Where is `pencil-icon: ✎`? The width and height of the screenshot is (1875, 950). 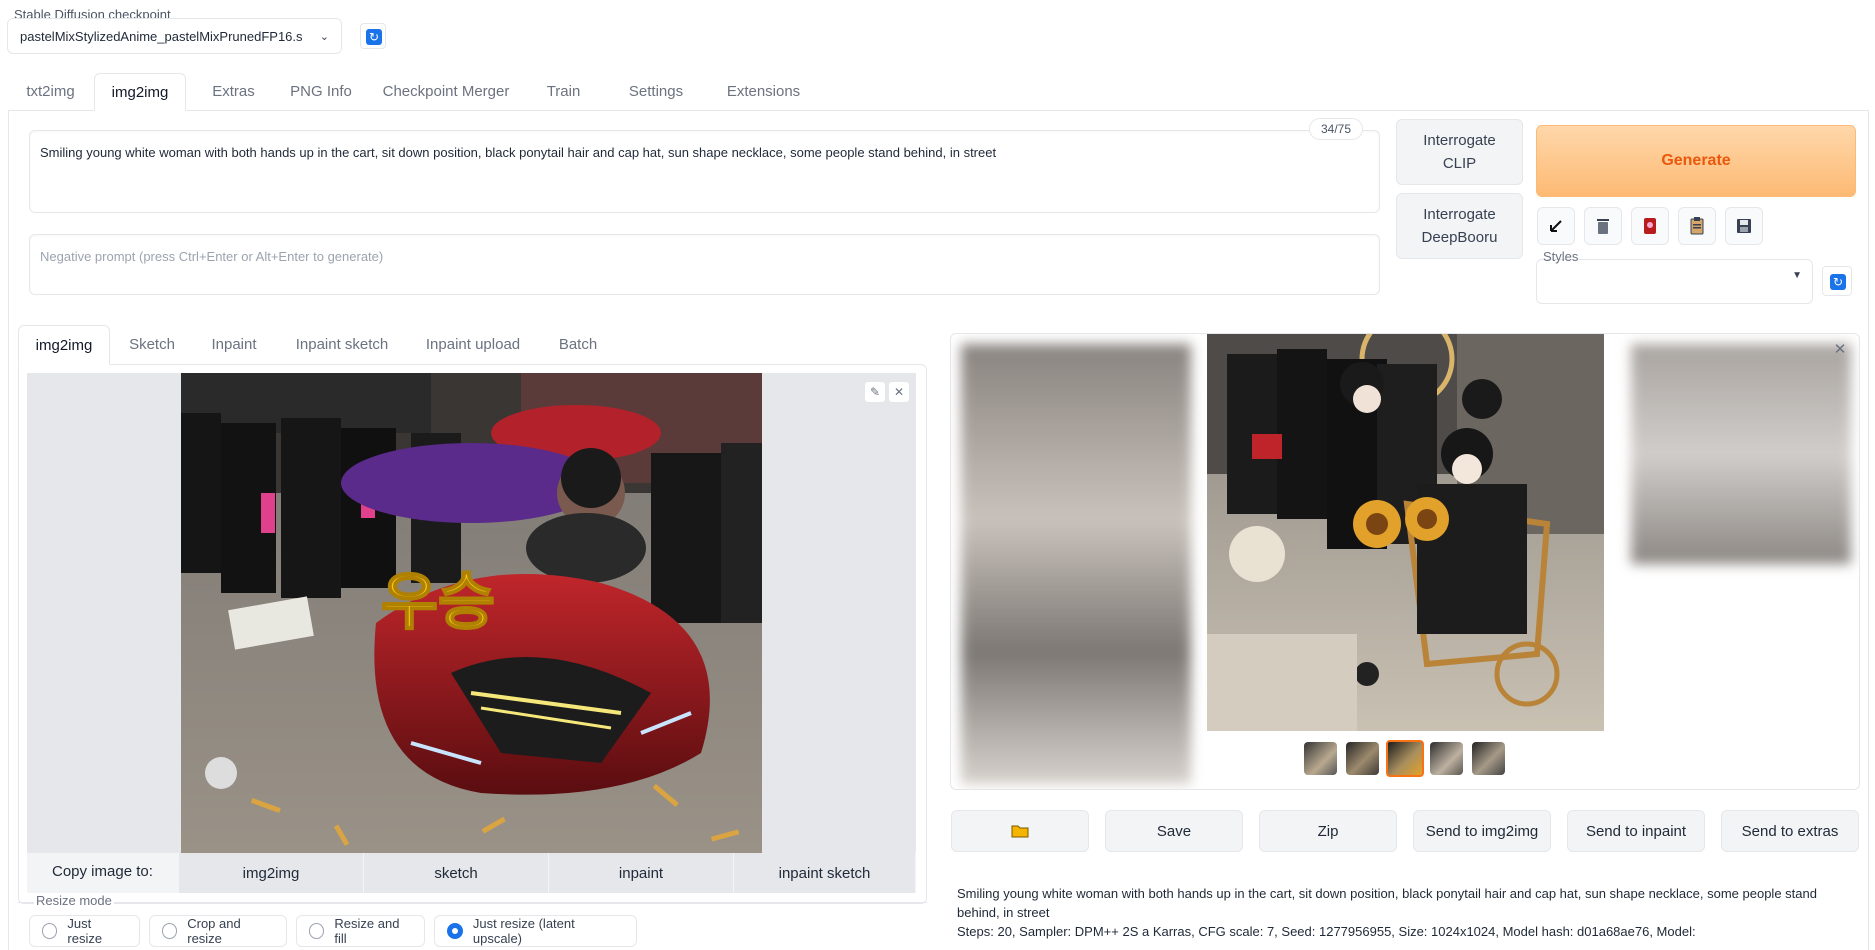 pencil-icon: ✎ is located at coordinates (875, 392).